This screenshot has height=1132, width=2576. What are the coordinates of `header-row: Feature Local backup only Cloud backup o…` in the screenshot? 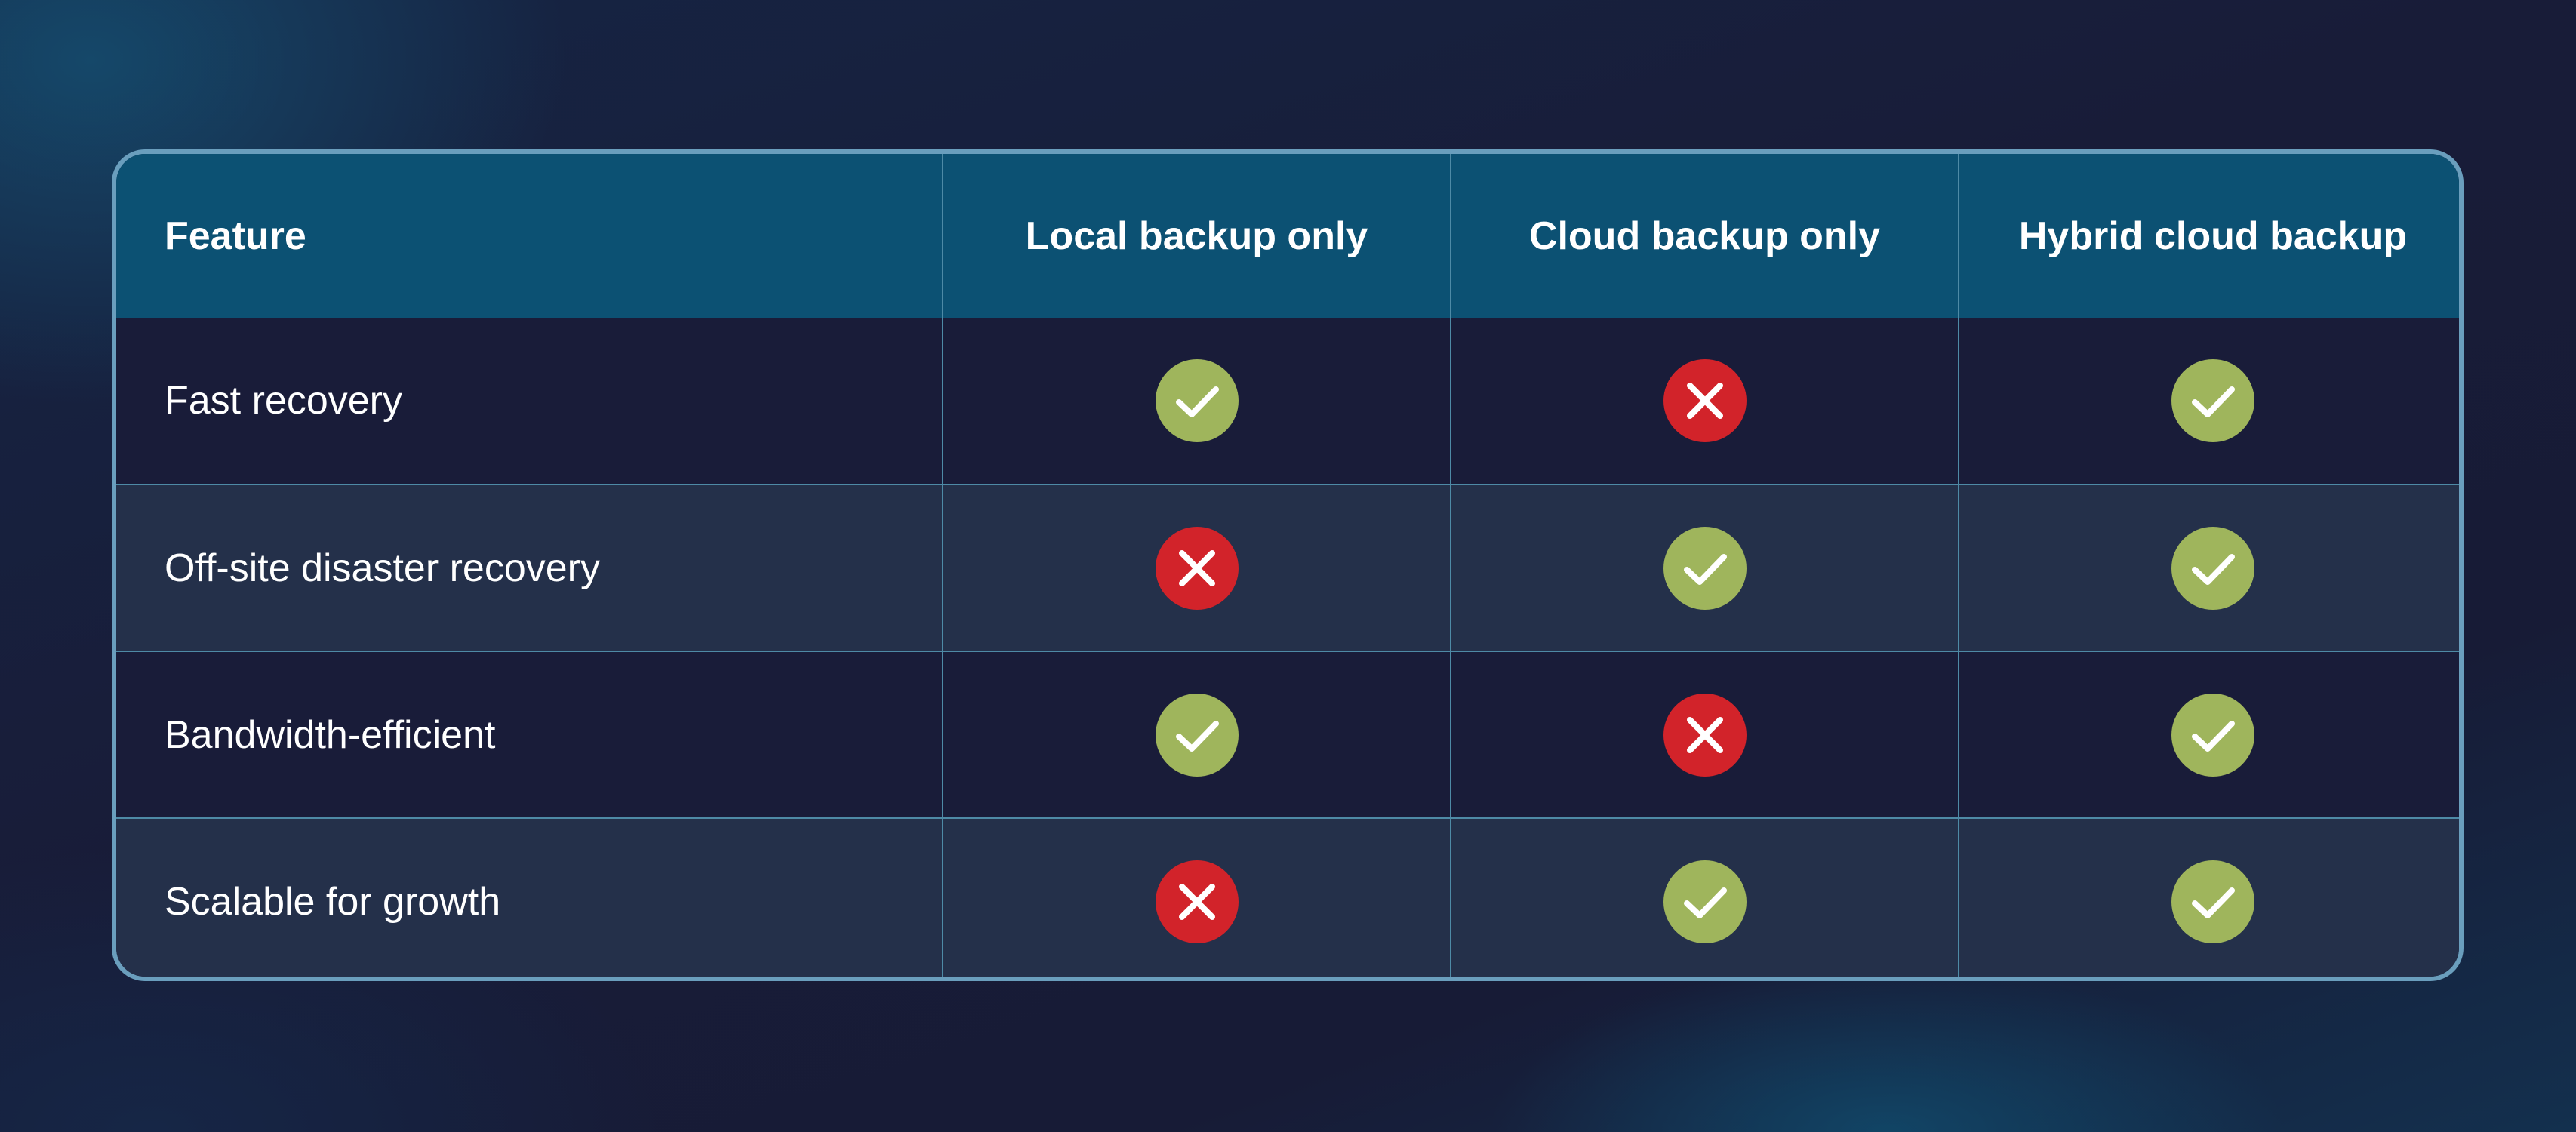 It's located at (1287, 236).